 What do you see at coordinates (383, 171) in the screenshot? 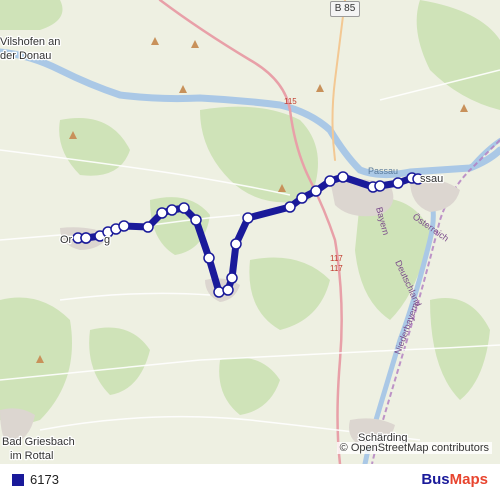
I see `place-label-passau-small: Passau` at bounding box center [383, 171].